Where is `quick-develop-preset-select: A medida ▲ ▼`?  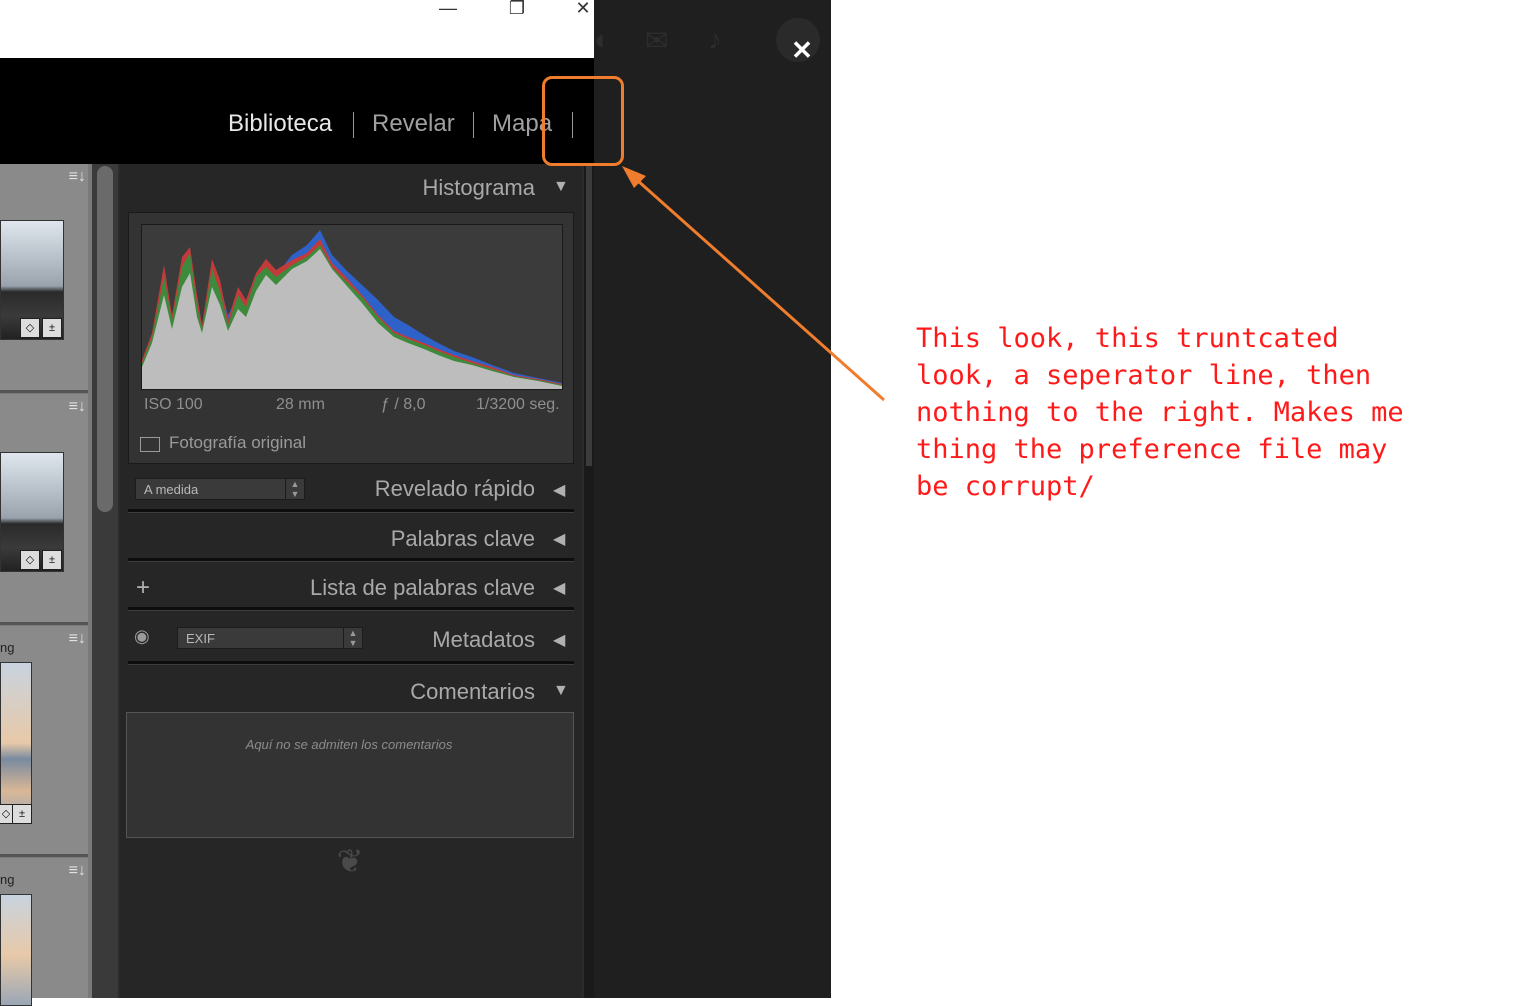
quick-develop-preset-select: A medida ▲ ▼ is located at coordinates (220, 489).